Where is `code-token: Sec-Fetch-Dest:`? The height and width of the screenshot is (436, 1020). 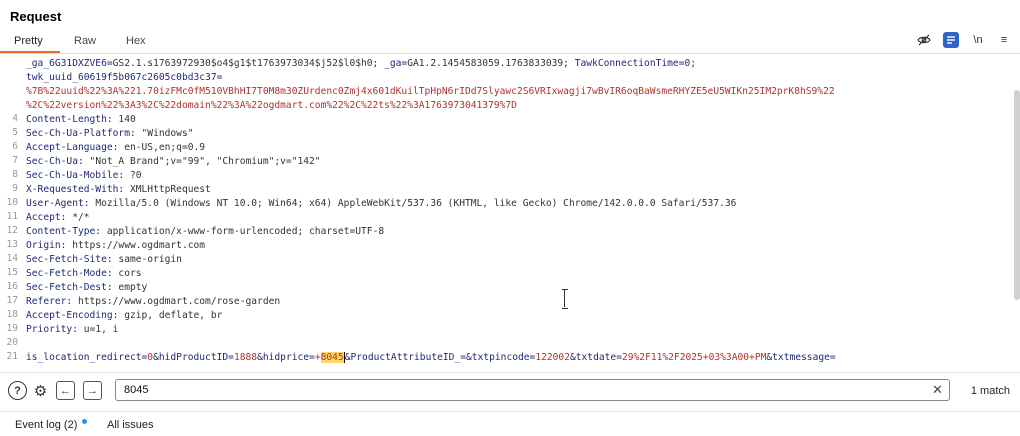
code-token: Sec-Fetch-Dest: is located at coordinates (72, 287).